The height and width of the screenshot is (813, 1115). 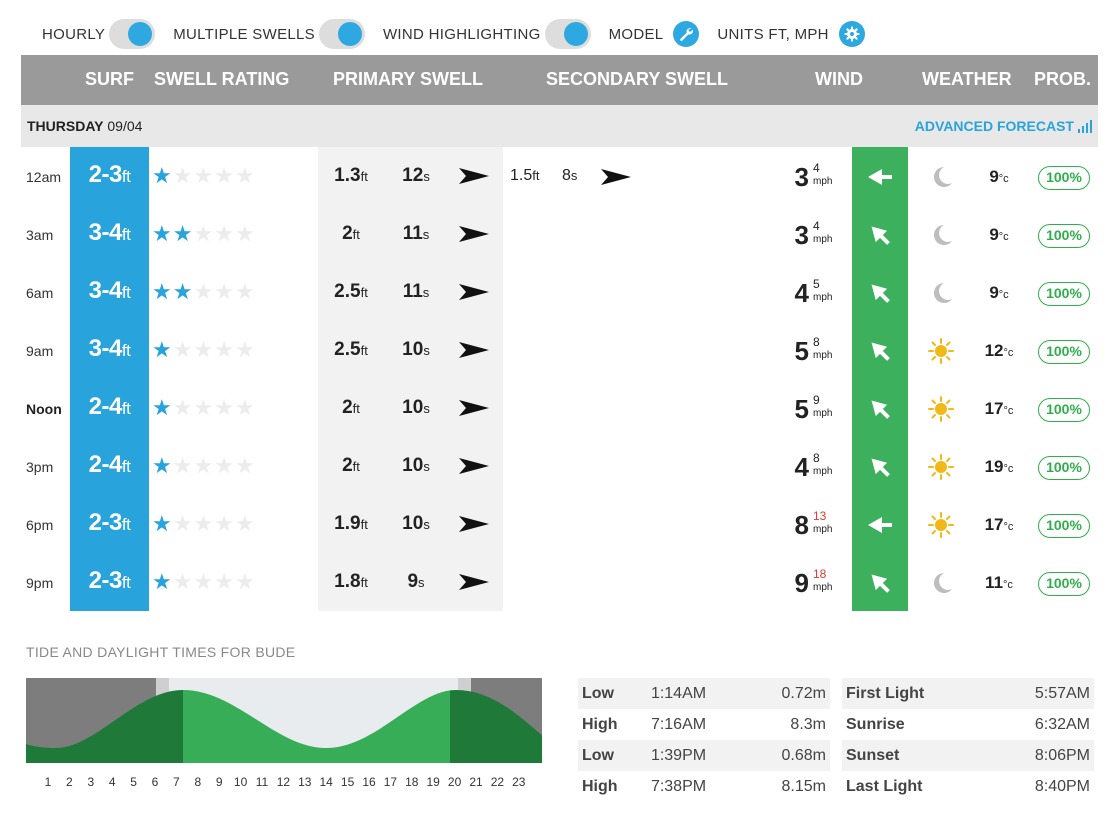 I want to click on tide-row: High 7:16AM 8.3m, so click(x=704, y=724).